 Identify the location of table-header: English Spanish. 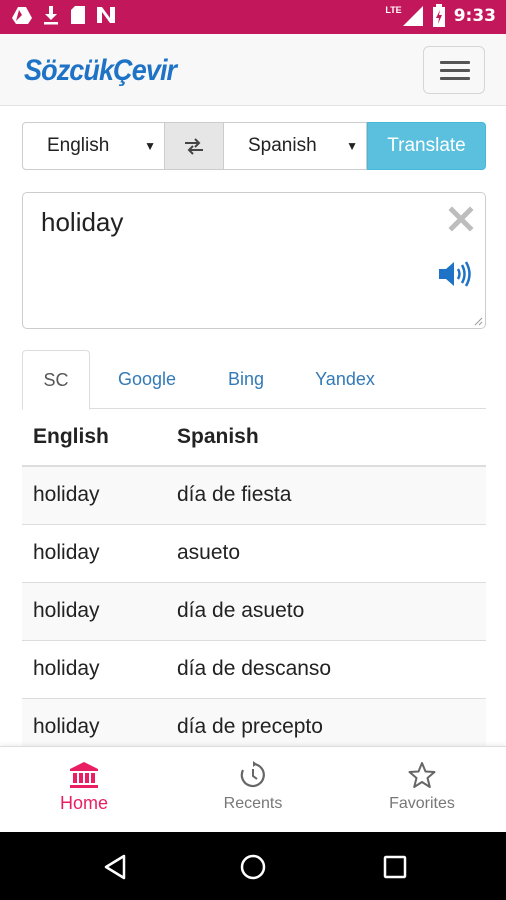
(254, 438).